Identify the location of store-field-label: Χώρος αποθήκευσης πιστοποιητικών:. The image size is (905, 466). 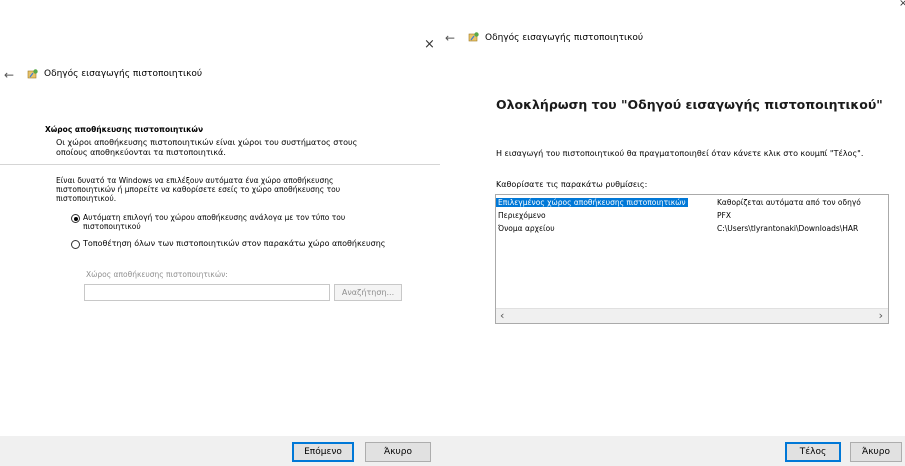
(157, 274).